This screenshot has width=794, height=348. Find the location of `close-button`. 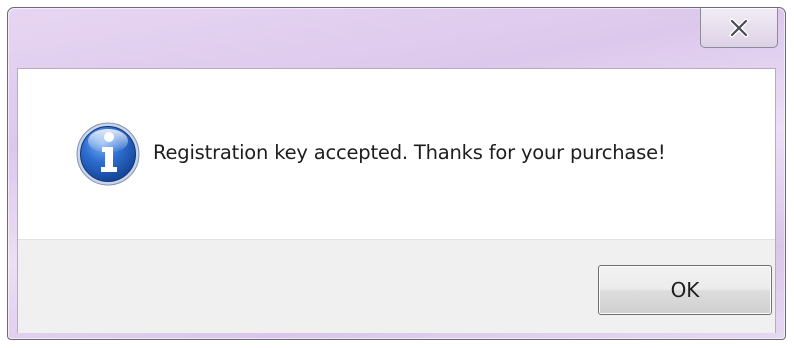

close-button is located at coordinates (739, 28).